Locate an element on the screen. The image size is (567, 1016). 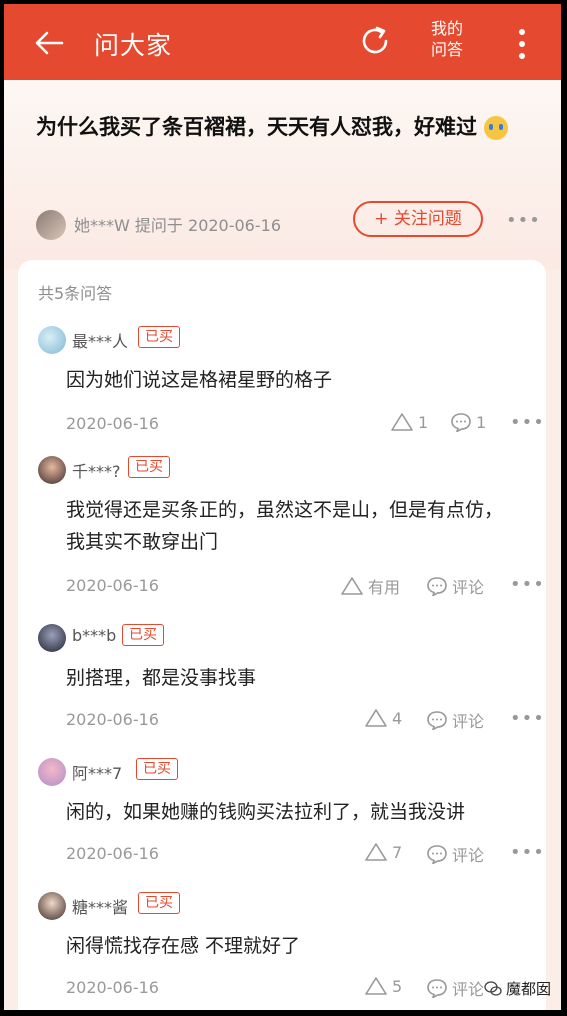
asker-avatar is located at coordinates (51, 225).